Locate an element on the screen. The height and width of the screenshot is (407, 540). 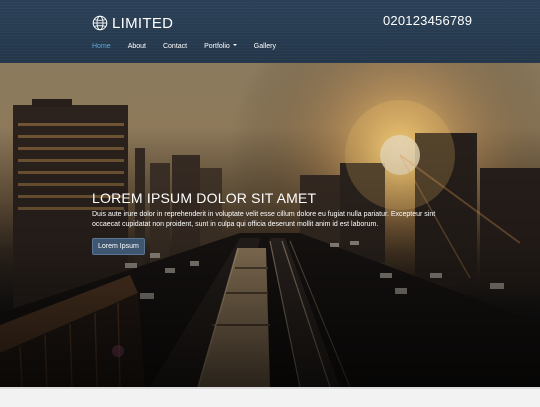
brand-logo: LIMITED is located at coordinates (132, 23).